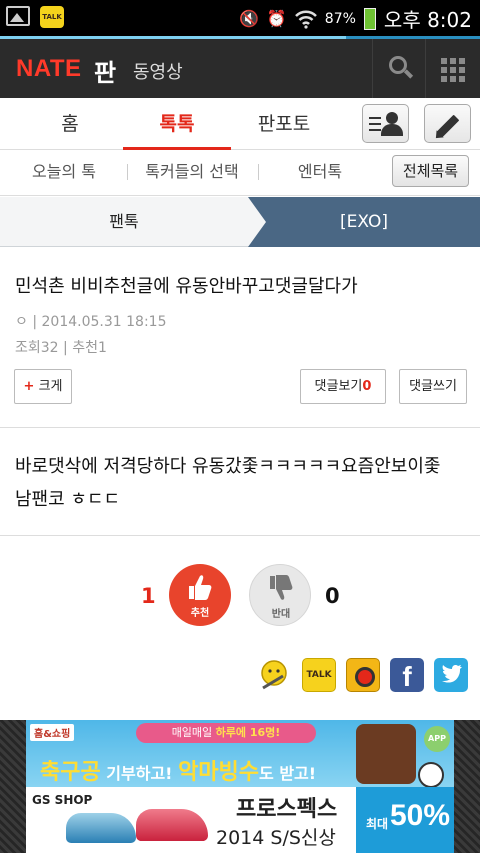  What do you see at coordinates (52, 17) in the screenshot?
I see `kakaotalk-notification-icon: TALK` at bounding box center [52, 17].